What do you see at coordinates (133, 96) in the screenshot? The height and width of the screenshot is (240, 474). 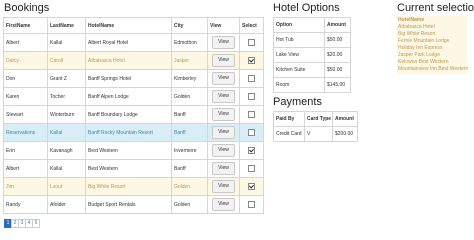 I see `booking-row: Karen Tocher Banff Alpen Lodge Golden View` at bounding box center [133, 96].